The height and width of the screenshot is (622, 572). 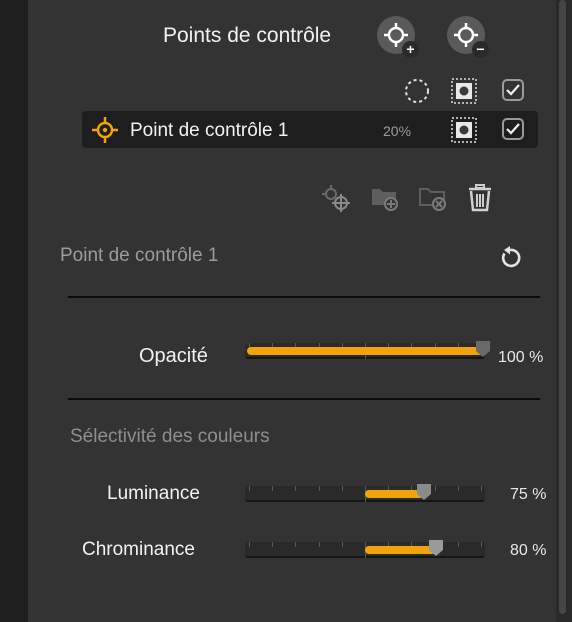 I want to click on luminance-slider, so click(x=365, y=493).